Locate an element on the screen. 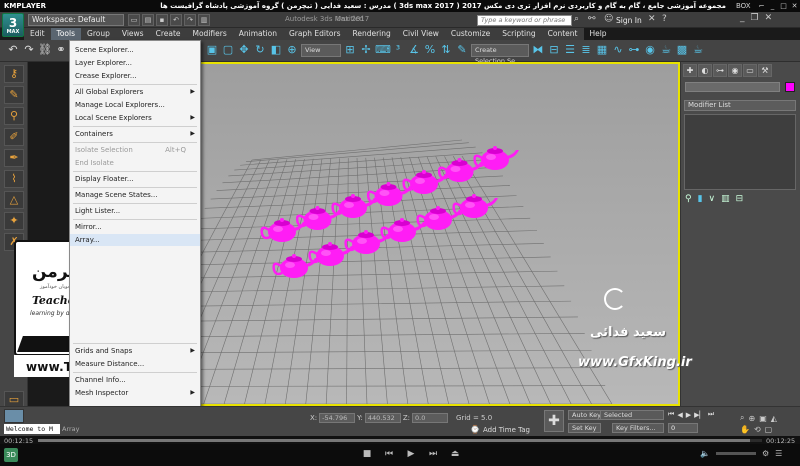  set-key-big-icon: ✚ is located at coordinates (554, 421).